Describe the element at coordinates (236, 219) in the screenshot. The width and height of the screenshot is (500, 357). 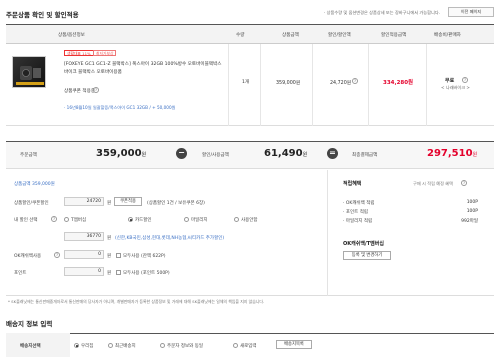
I see `none-radio` at that location.